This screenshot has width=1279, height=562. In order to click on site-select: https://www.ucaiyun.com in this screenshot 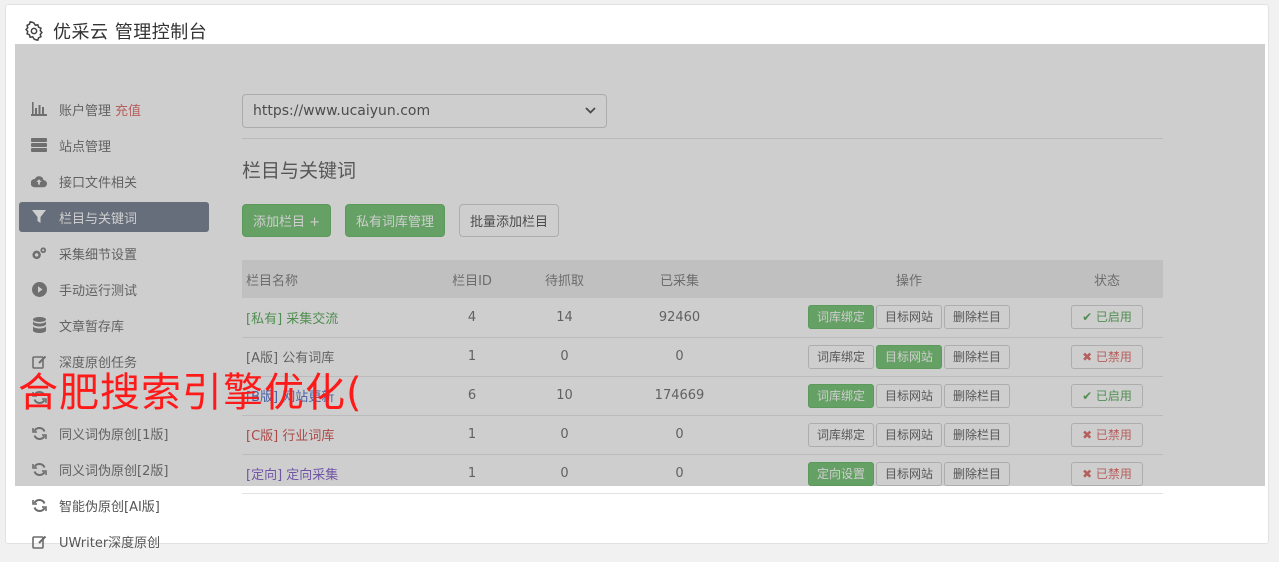, I will do `click(424, 111)`.